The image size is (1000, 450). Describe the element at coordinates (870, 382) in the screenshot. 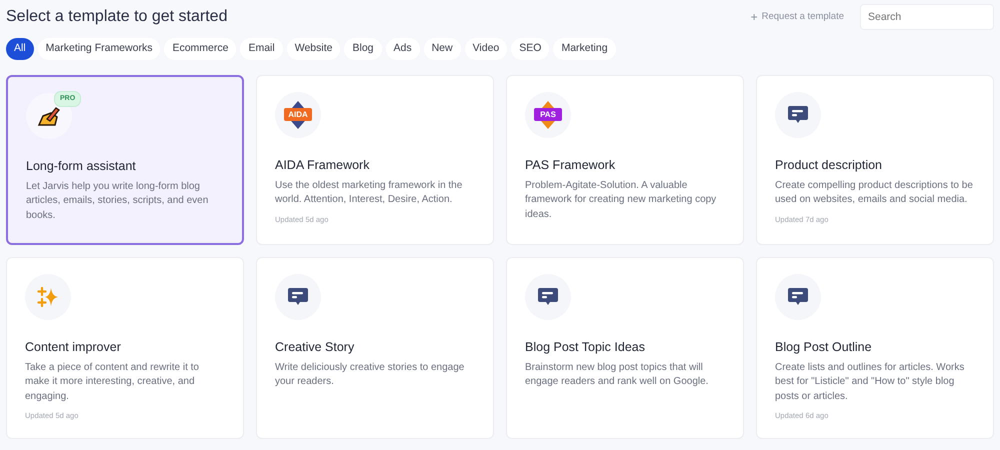

I see `card-description: Create lists and outlines for articles. Works best for "Listicle" and "How to" style blog posts or articles.` at that location.